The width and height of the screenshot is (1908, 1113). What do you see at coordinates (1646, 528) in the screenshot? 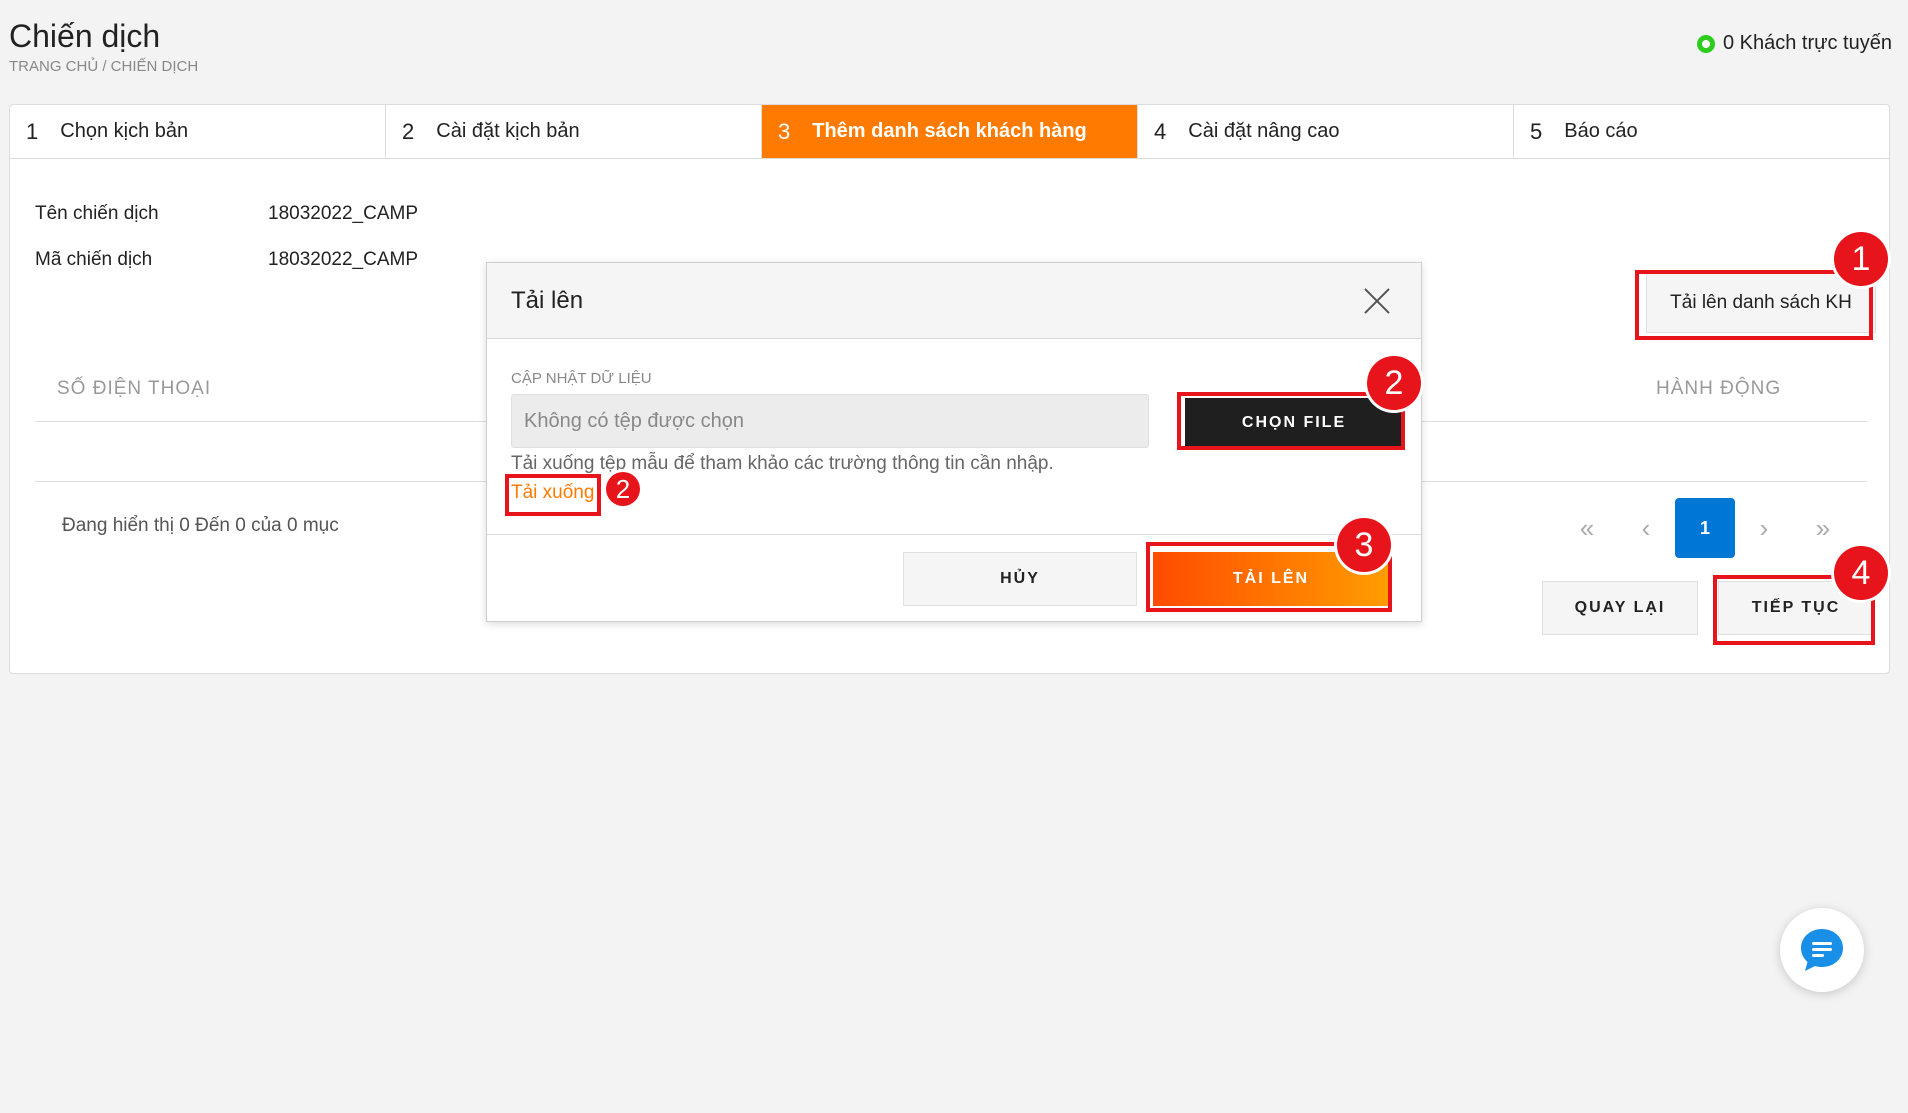
I see `pagination-prev-button: ‹` at bounding box center [1646, 528].